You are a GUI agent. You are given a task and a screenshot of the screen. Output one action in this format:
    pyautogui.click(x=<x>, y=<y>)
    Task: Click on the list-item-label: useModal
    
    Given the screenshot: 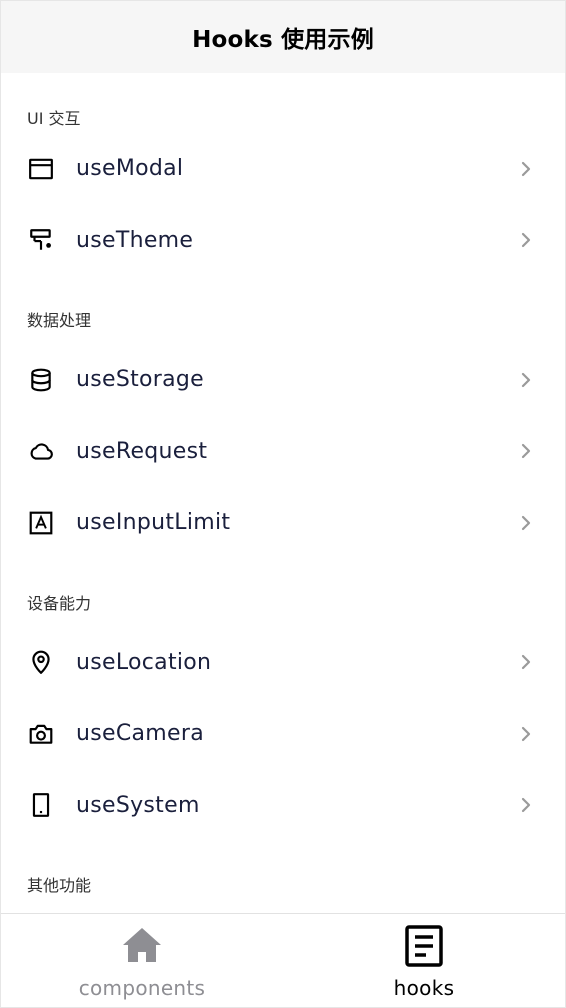 What is the action you would take?
    pyautogui.click(x=130, y=169)
    